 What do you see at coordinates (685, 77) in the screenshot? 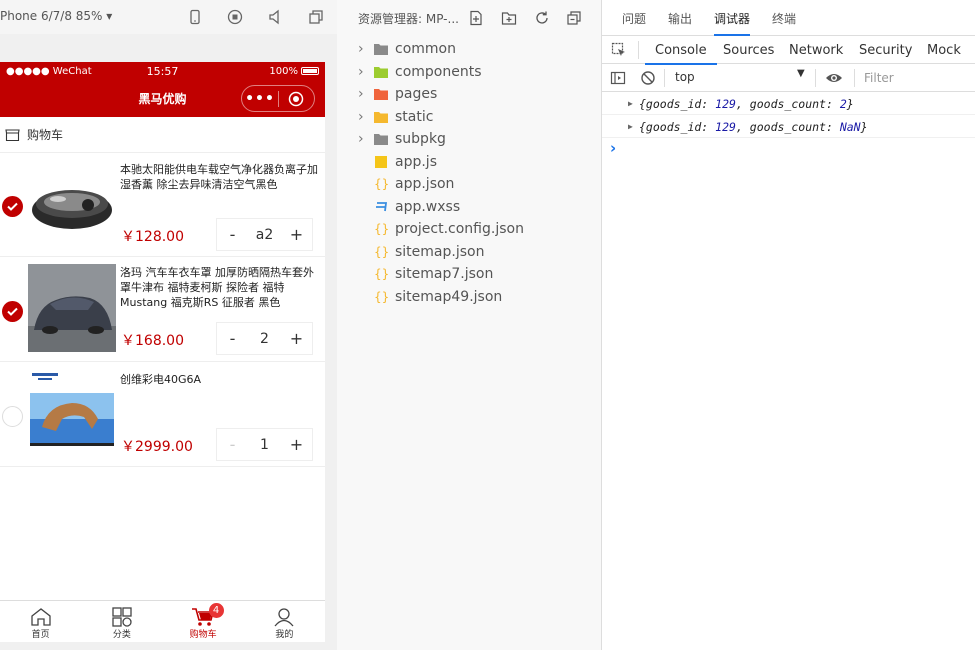
I see `context-selector: top` at bounding box center [685, 77].